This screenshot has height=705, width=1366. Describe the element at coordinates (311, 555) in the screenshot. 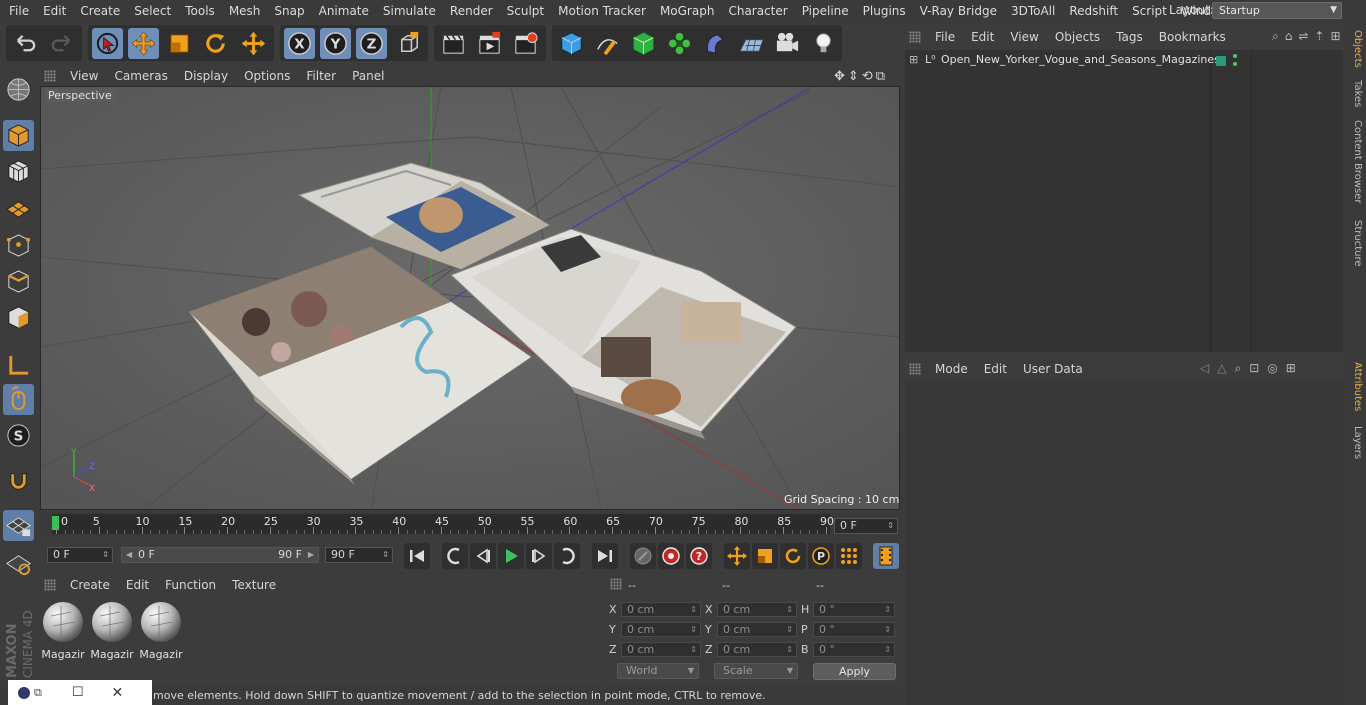

I see `chevron-right-icon: ▶` at that location.